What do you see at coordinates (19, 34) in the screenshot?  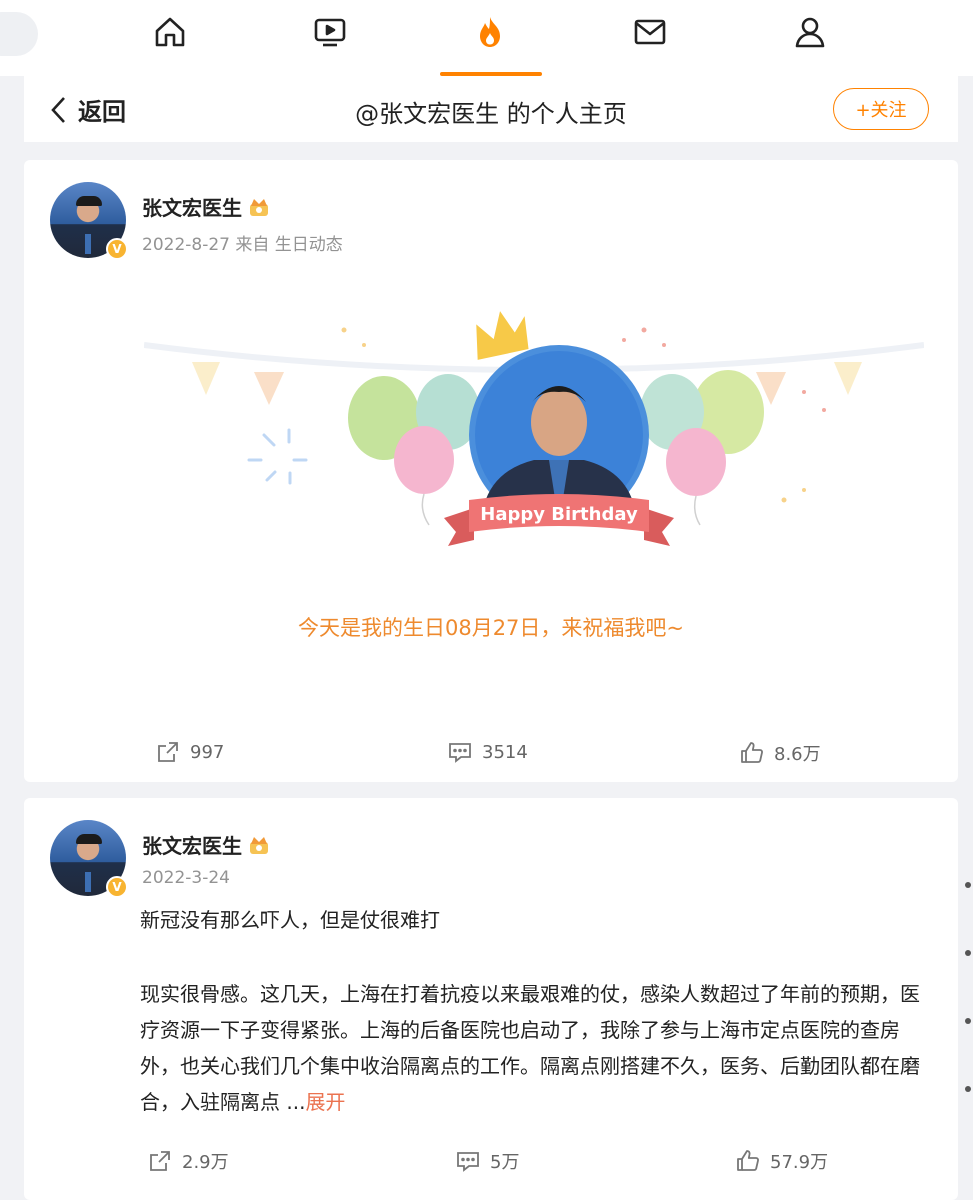 I see `nav-left-pill` at bounding box center [19, 34].